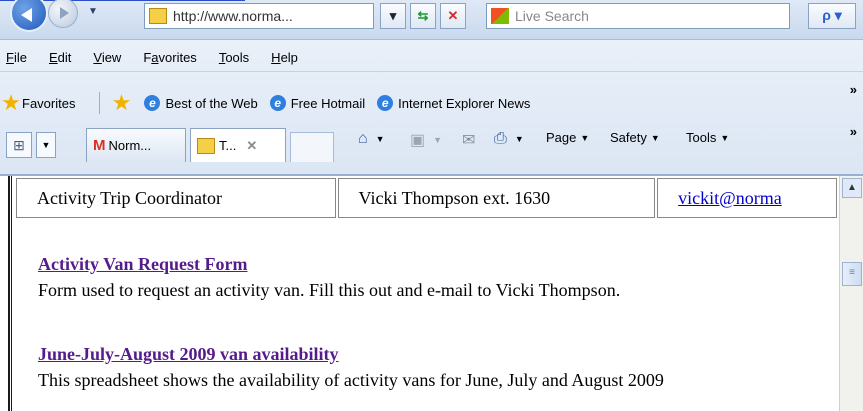  Describe the element at coordinates (284, 57) in the screenshot. I see `menu-help: Help` at that location.